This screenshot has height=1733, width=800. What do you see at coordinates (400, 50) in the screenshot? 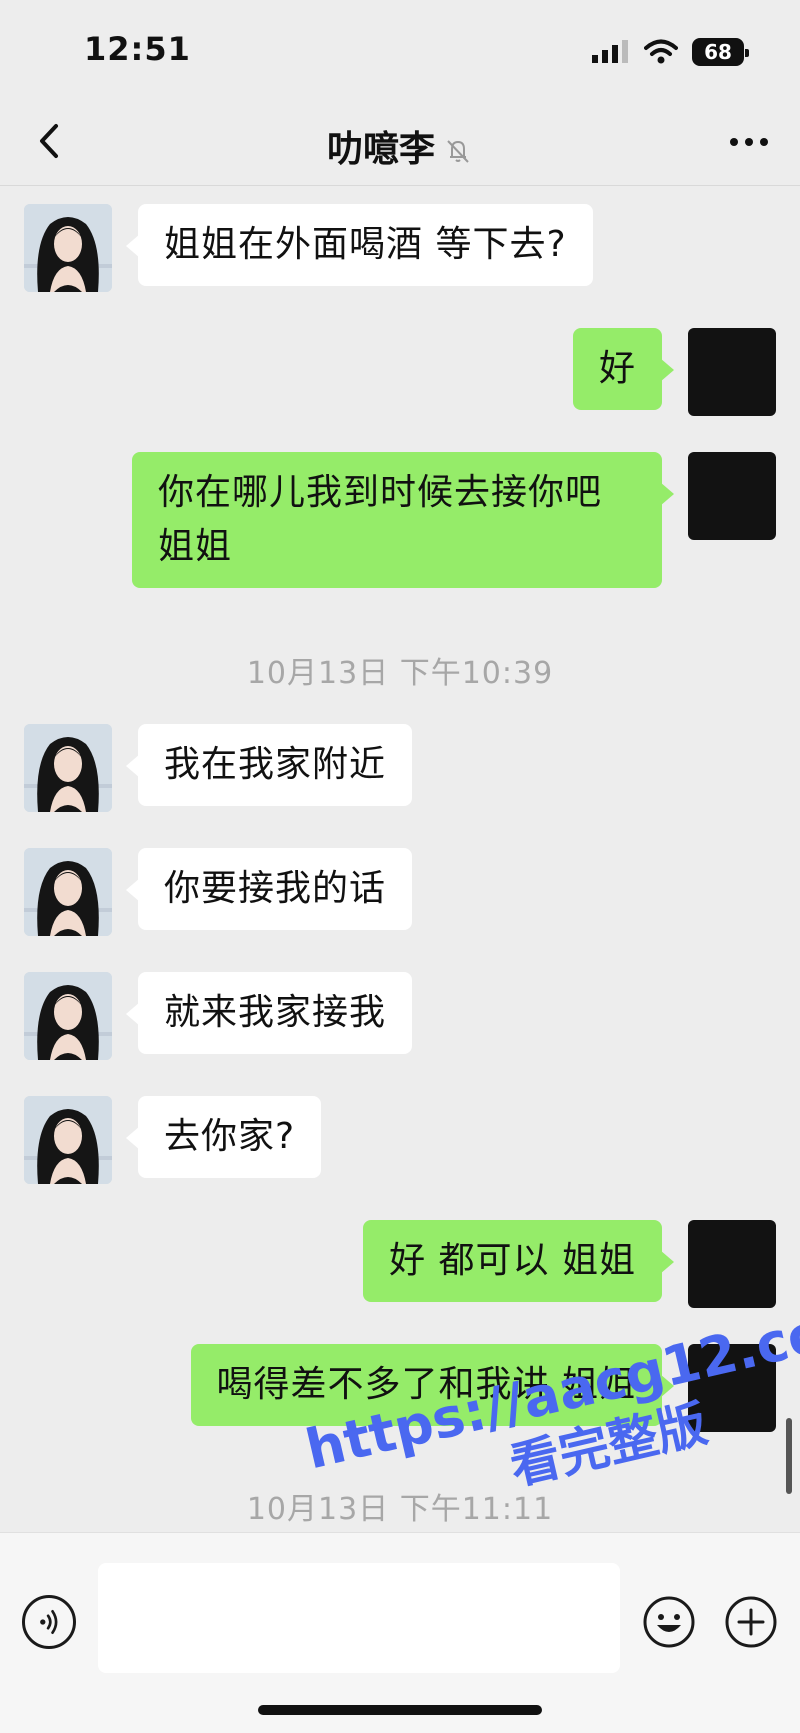
I see `status-bar: 12:51 68` at bounding box center [400, 50].